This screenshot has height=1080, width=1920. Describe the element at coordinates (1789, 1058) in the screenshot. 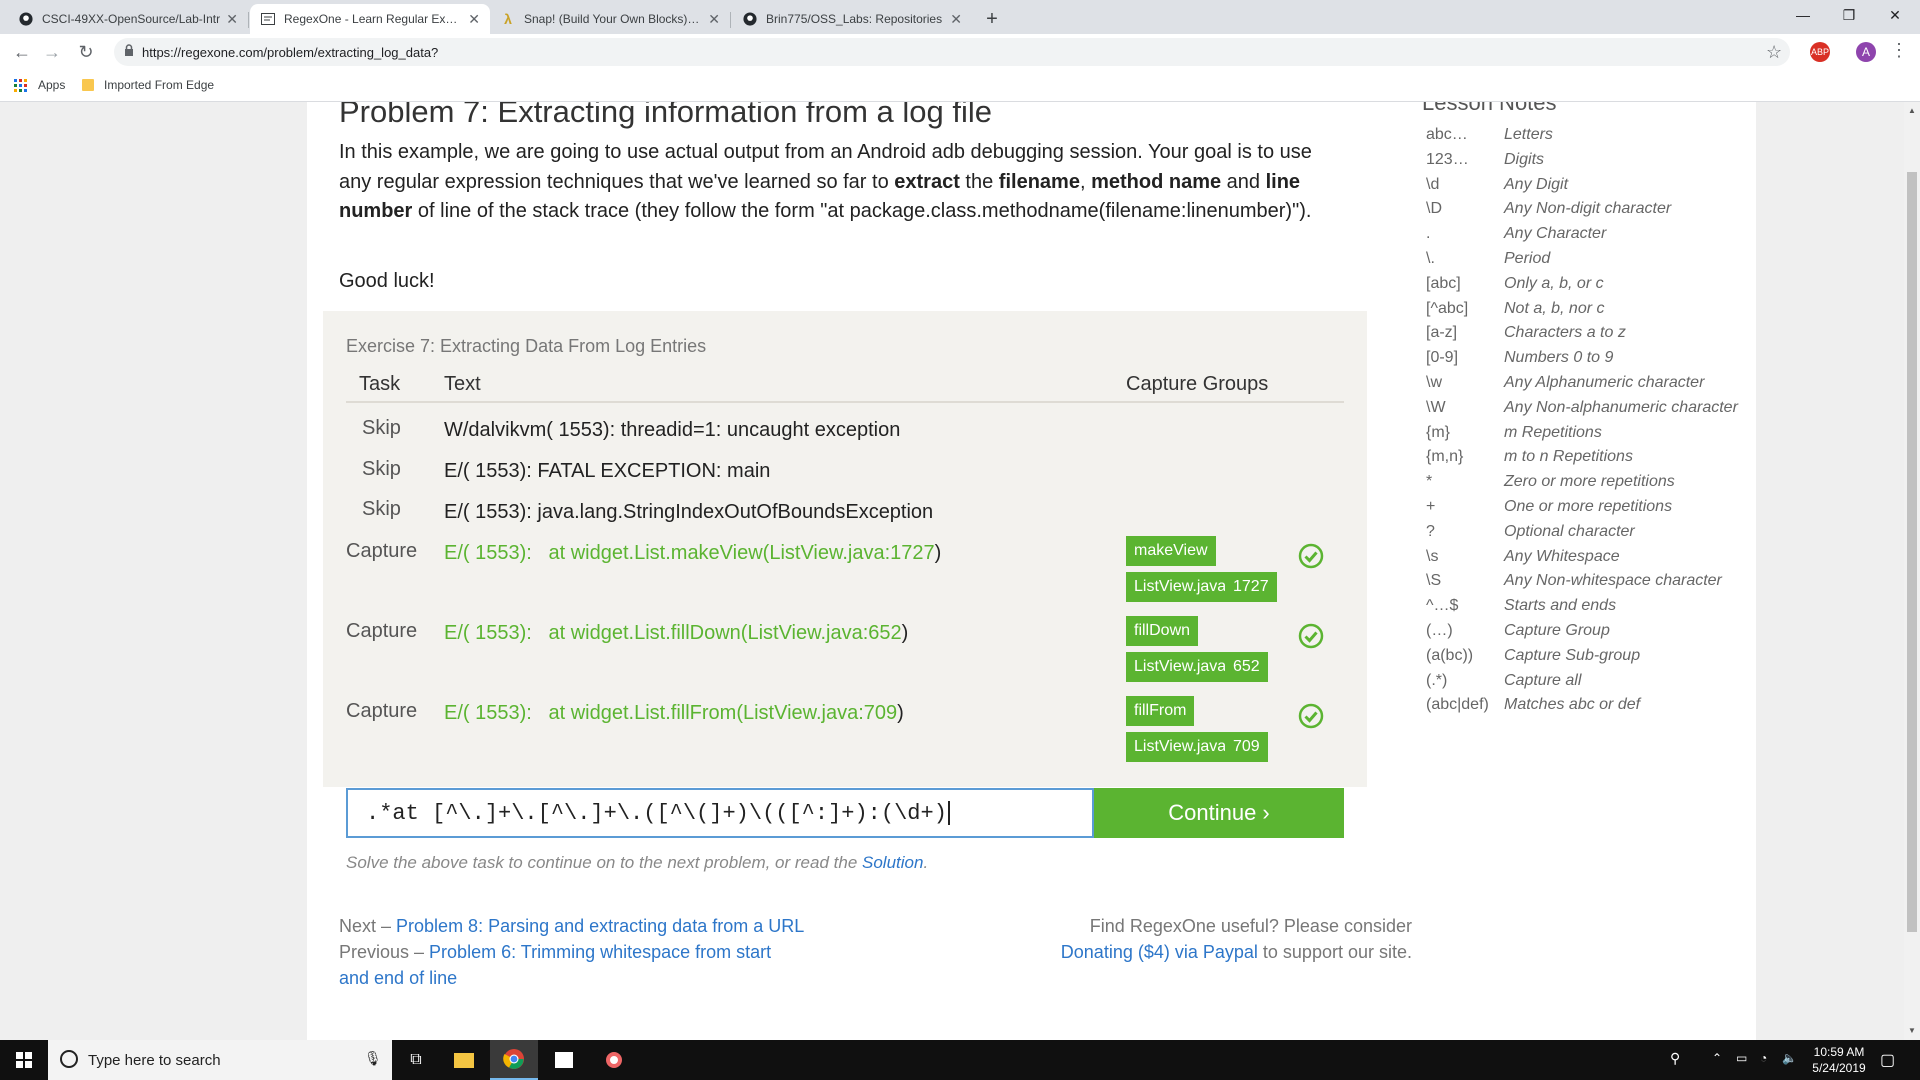

I see `volume-icon: 🔈` at that location.